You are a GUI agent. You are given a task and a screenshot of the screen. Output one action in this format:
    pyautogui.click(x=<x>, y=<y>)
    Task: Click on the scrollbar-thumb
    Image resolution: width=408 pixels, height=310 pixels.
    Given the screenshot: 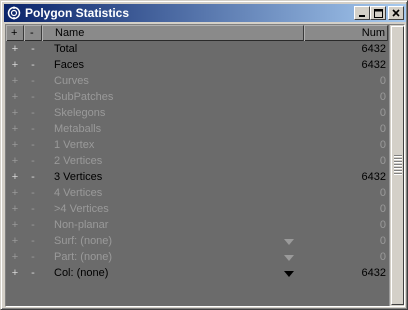 What is the action you would take?
    pyautogui.click(x=397, y=165)
    